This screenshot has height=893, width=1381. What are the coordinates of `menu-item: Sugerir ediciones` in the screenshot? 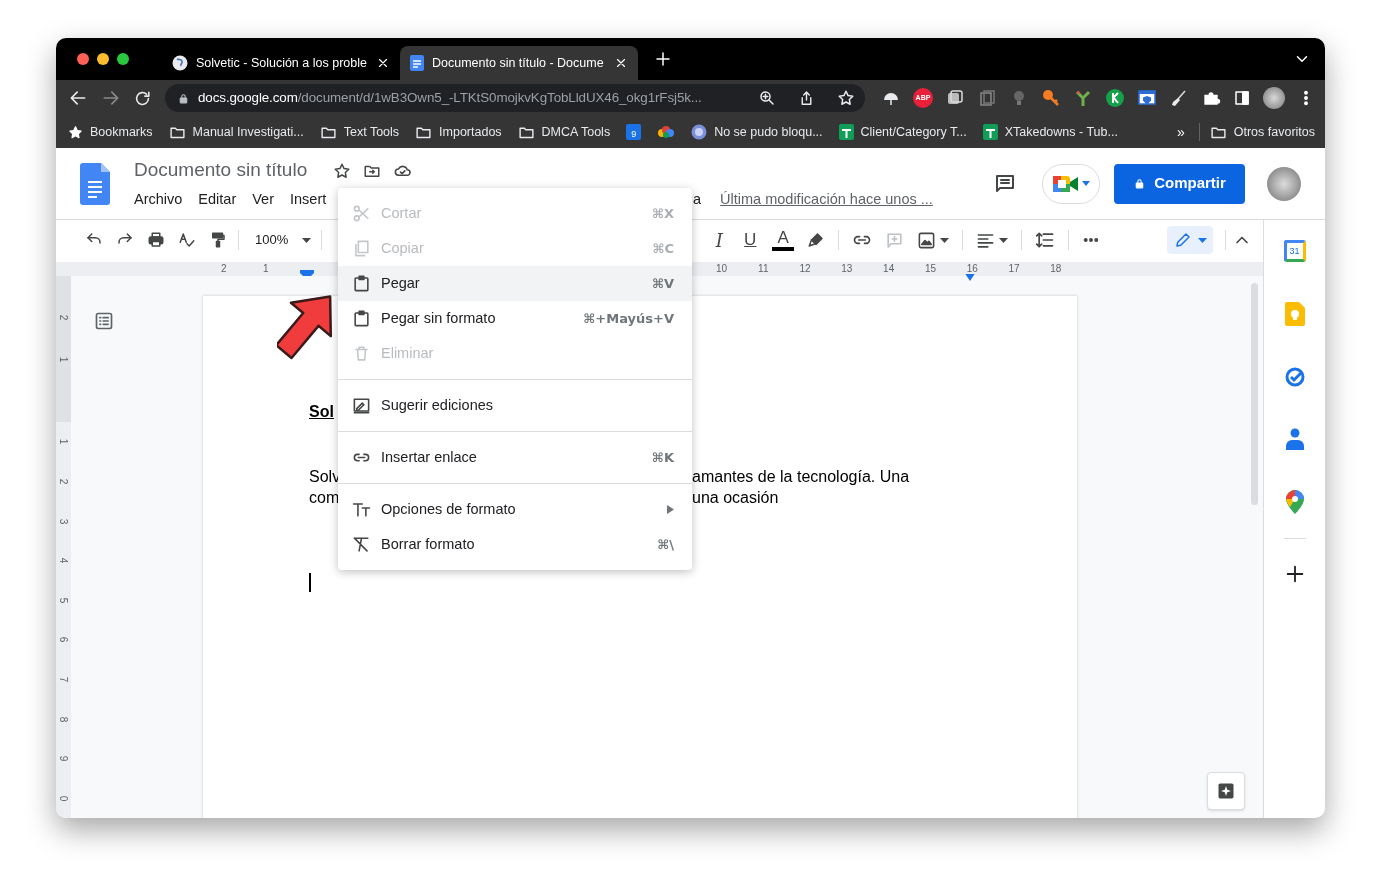 It's located at (515, 405).